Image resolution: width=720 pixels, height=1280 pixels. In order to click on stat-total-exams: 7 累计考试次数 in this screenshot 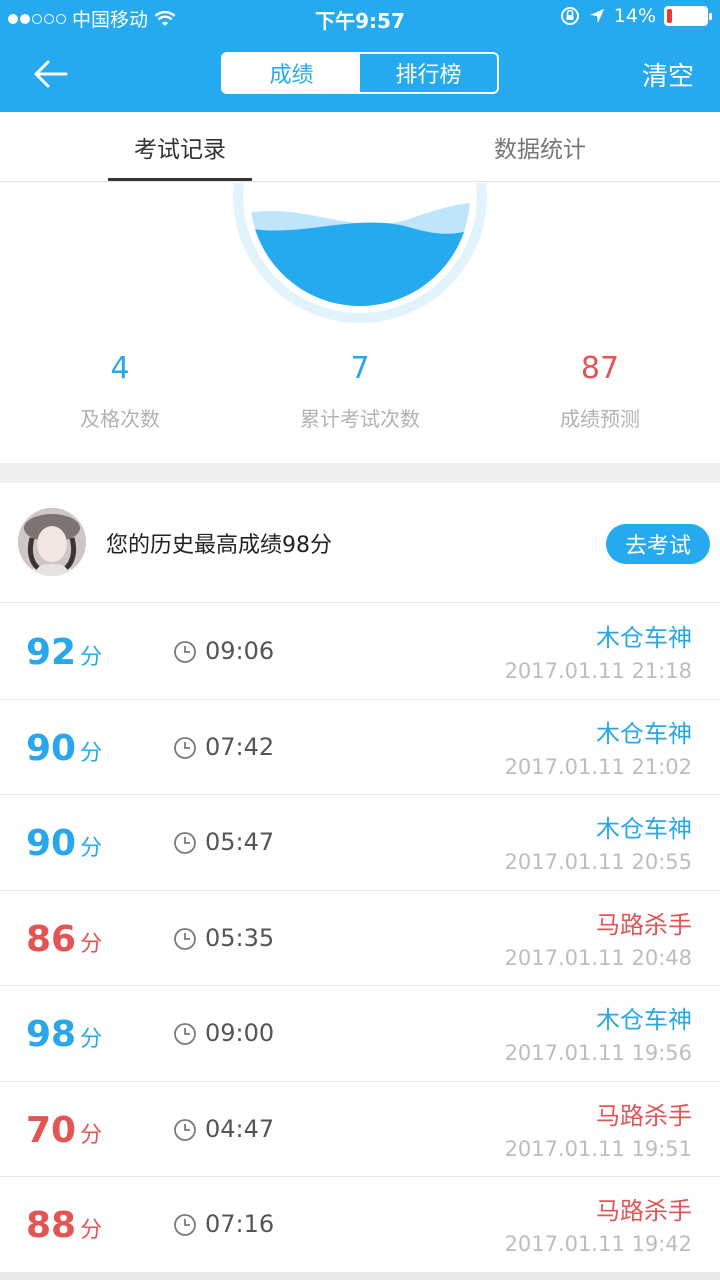, I will do `click(360, 390)`.